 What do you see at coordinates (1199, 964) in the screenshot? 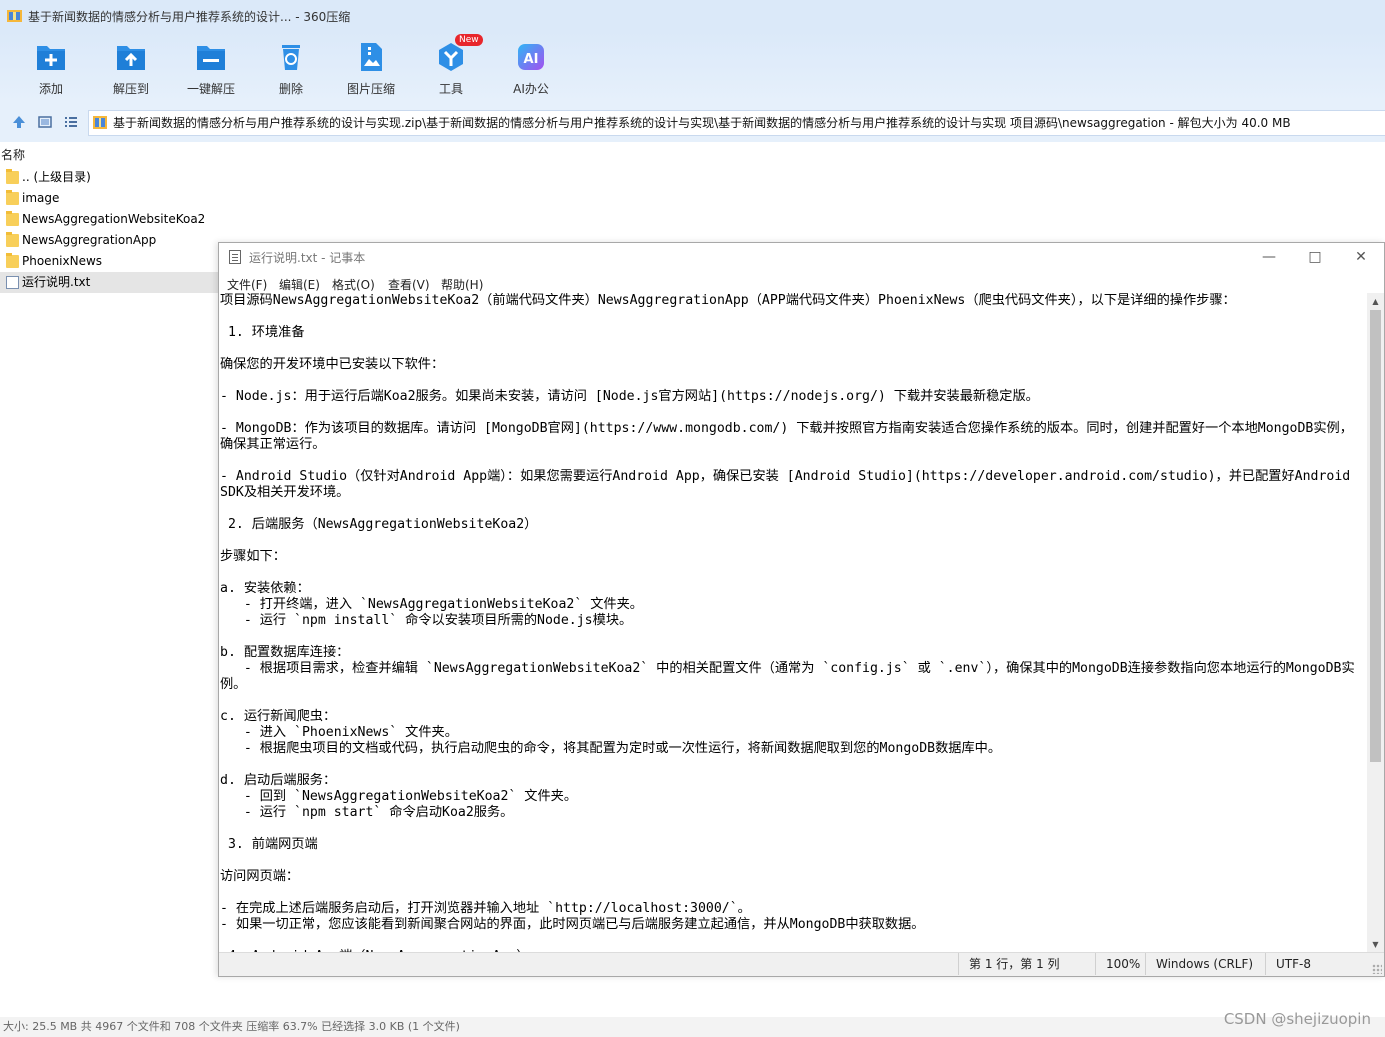
I see `line-ending: Windows (CRLF)` at bounding box center [1199, 964].